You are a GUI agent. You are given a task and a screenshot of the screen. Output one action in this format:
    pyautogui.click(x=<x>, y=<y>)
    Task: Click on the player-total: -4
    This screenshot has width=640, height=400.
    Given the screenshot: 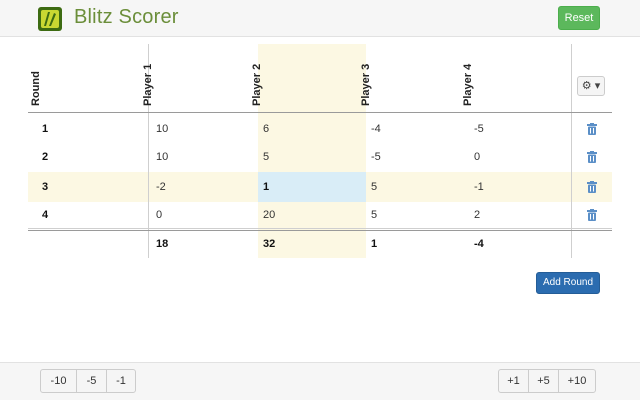 What is the action you would take?
    pyautogui.click(x=479, y=244)
    